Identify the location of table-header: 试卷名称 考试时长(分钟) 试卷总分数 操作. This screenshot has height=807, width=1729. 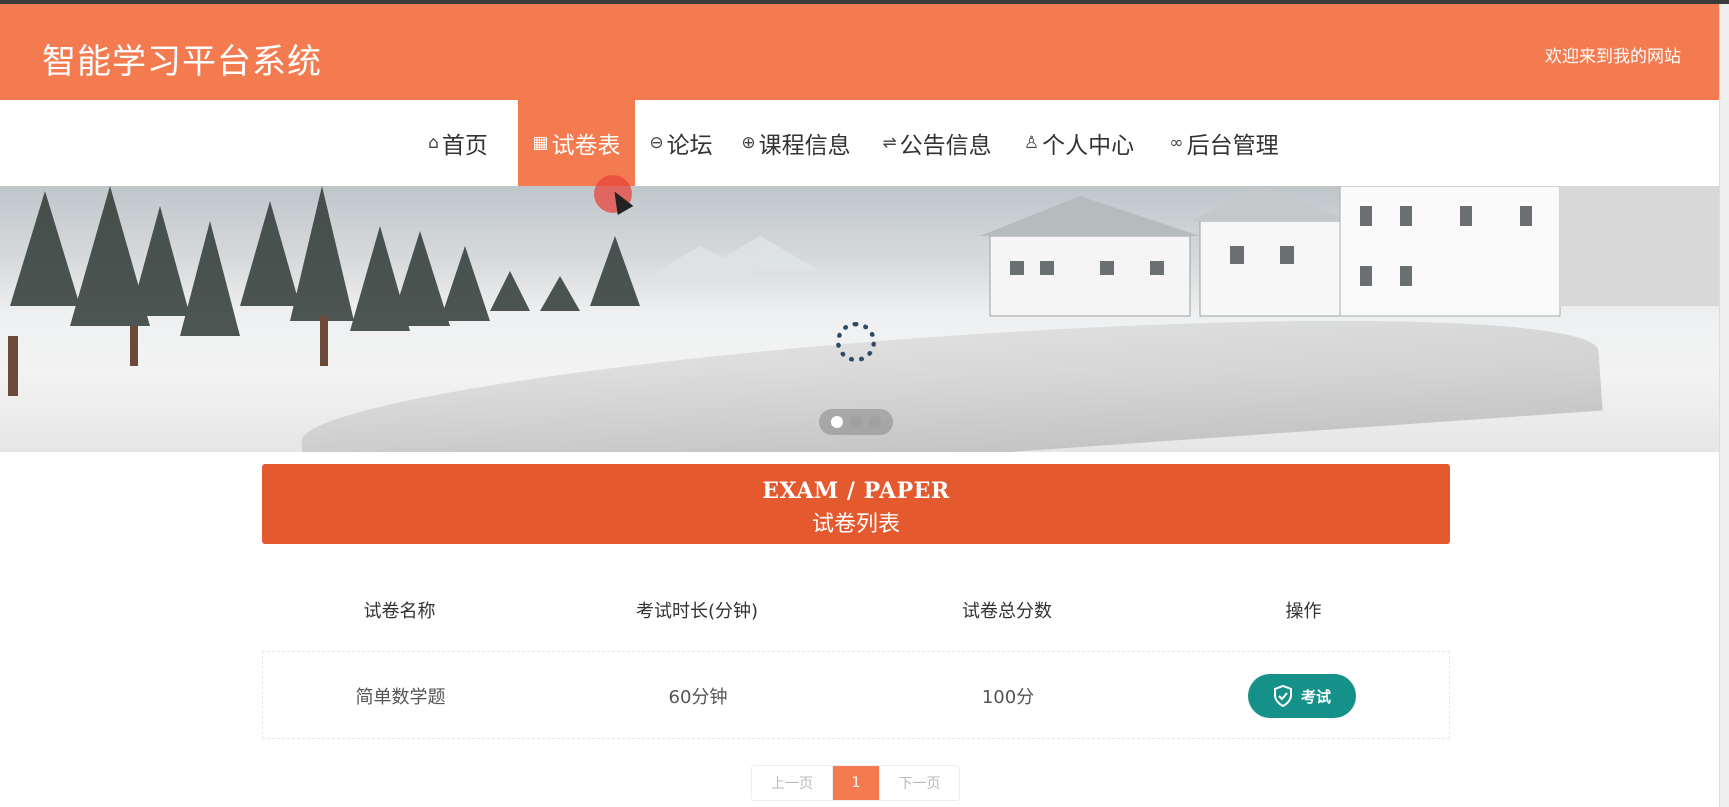
(856, 610).